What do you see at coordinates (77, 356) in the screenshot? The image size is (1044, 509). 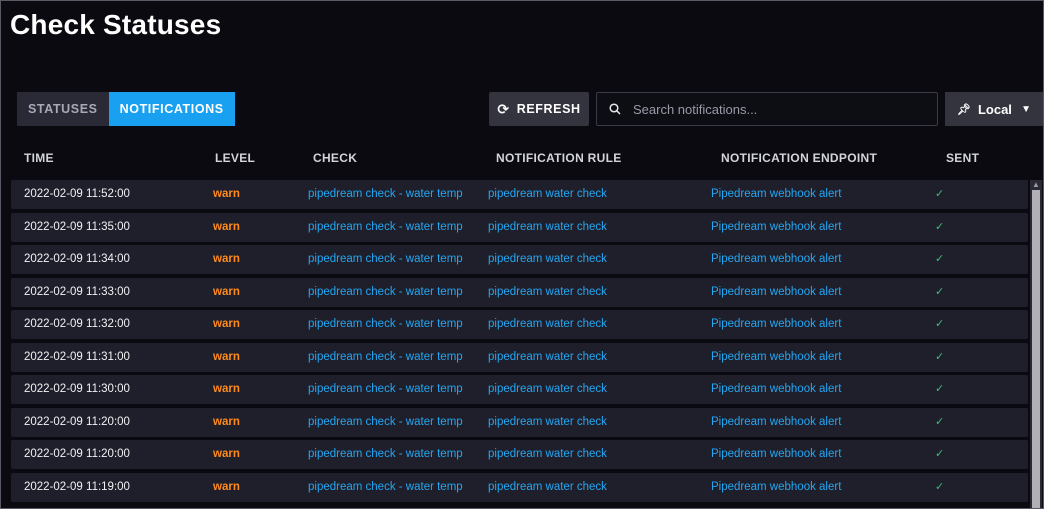 I see `cell-time: 2022-02-09 11:31:00` at bounding box center [77, 356].